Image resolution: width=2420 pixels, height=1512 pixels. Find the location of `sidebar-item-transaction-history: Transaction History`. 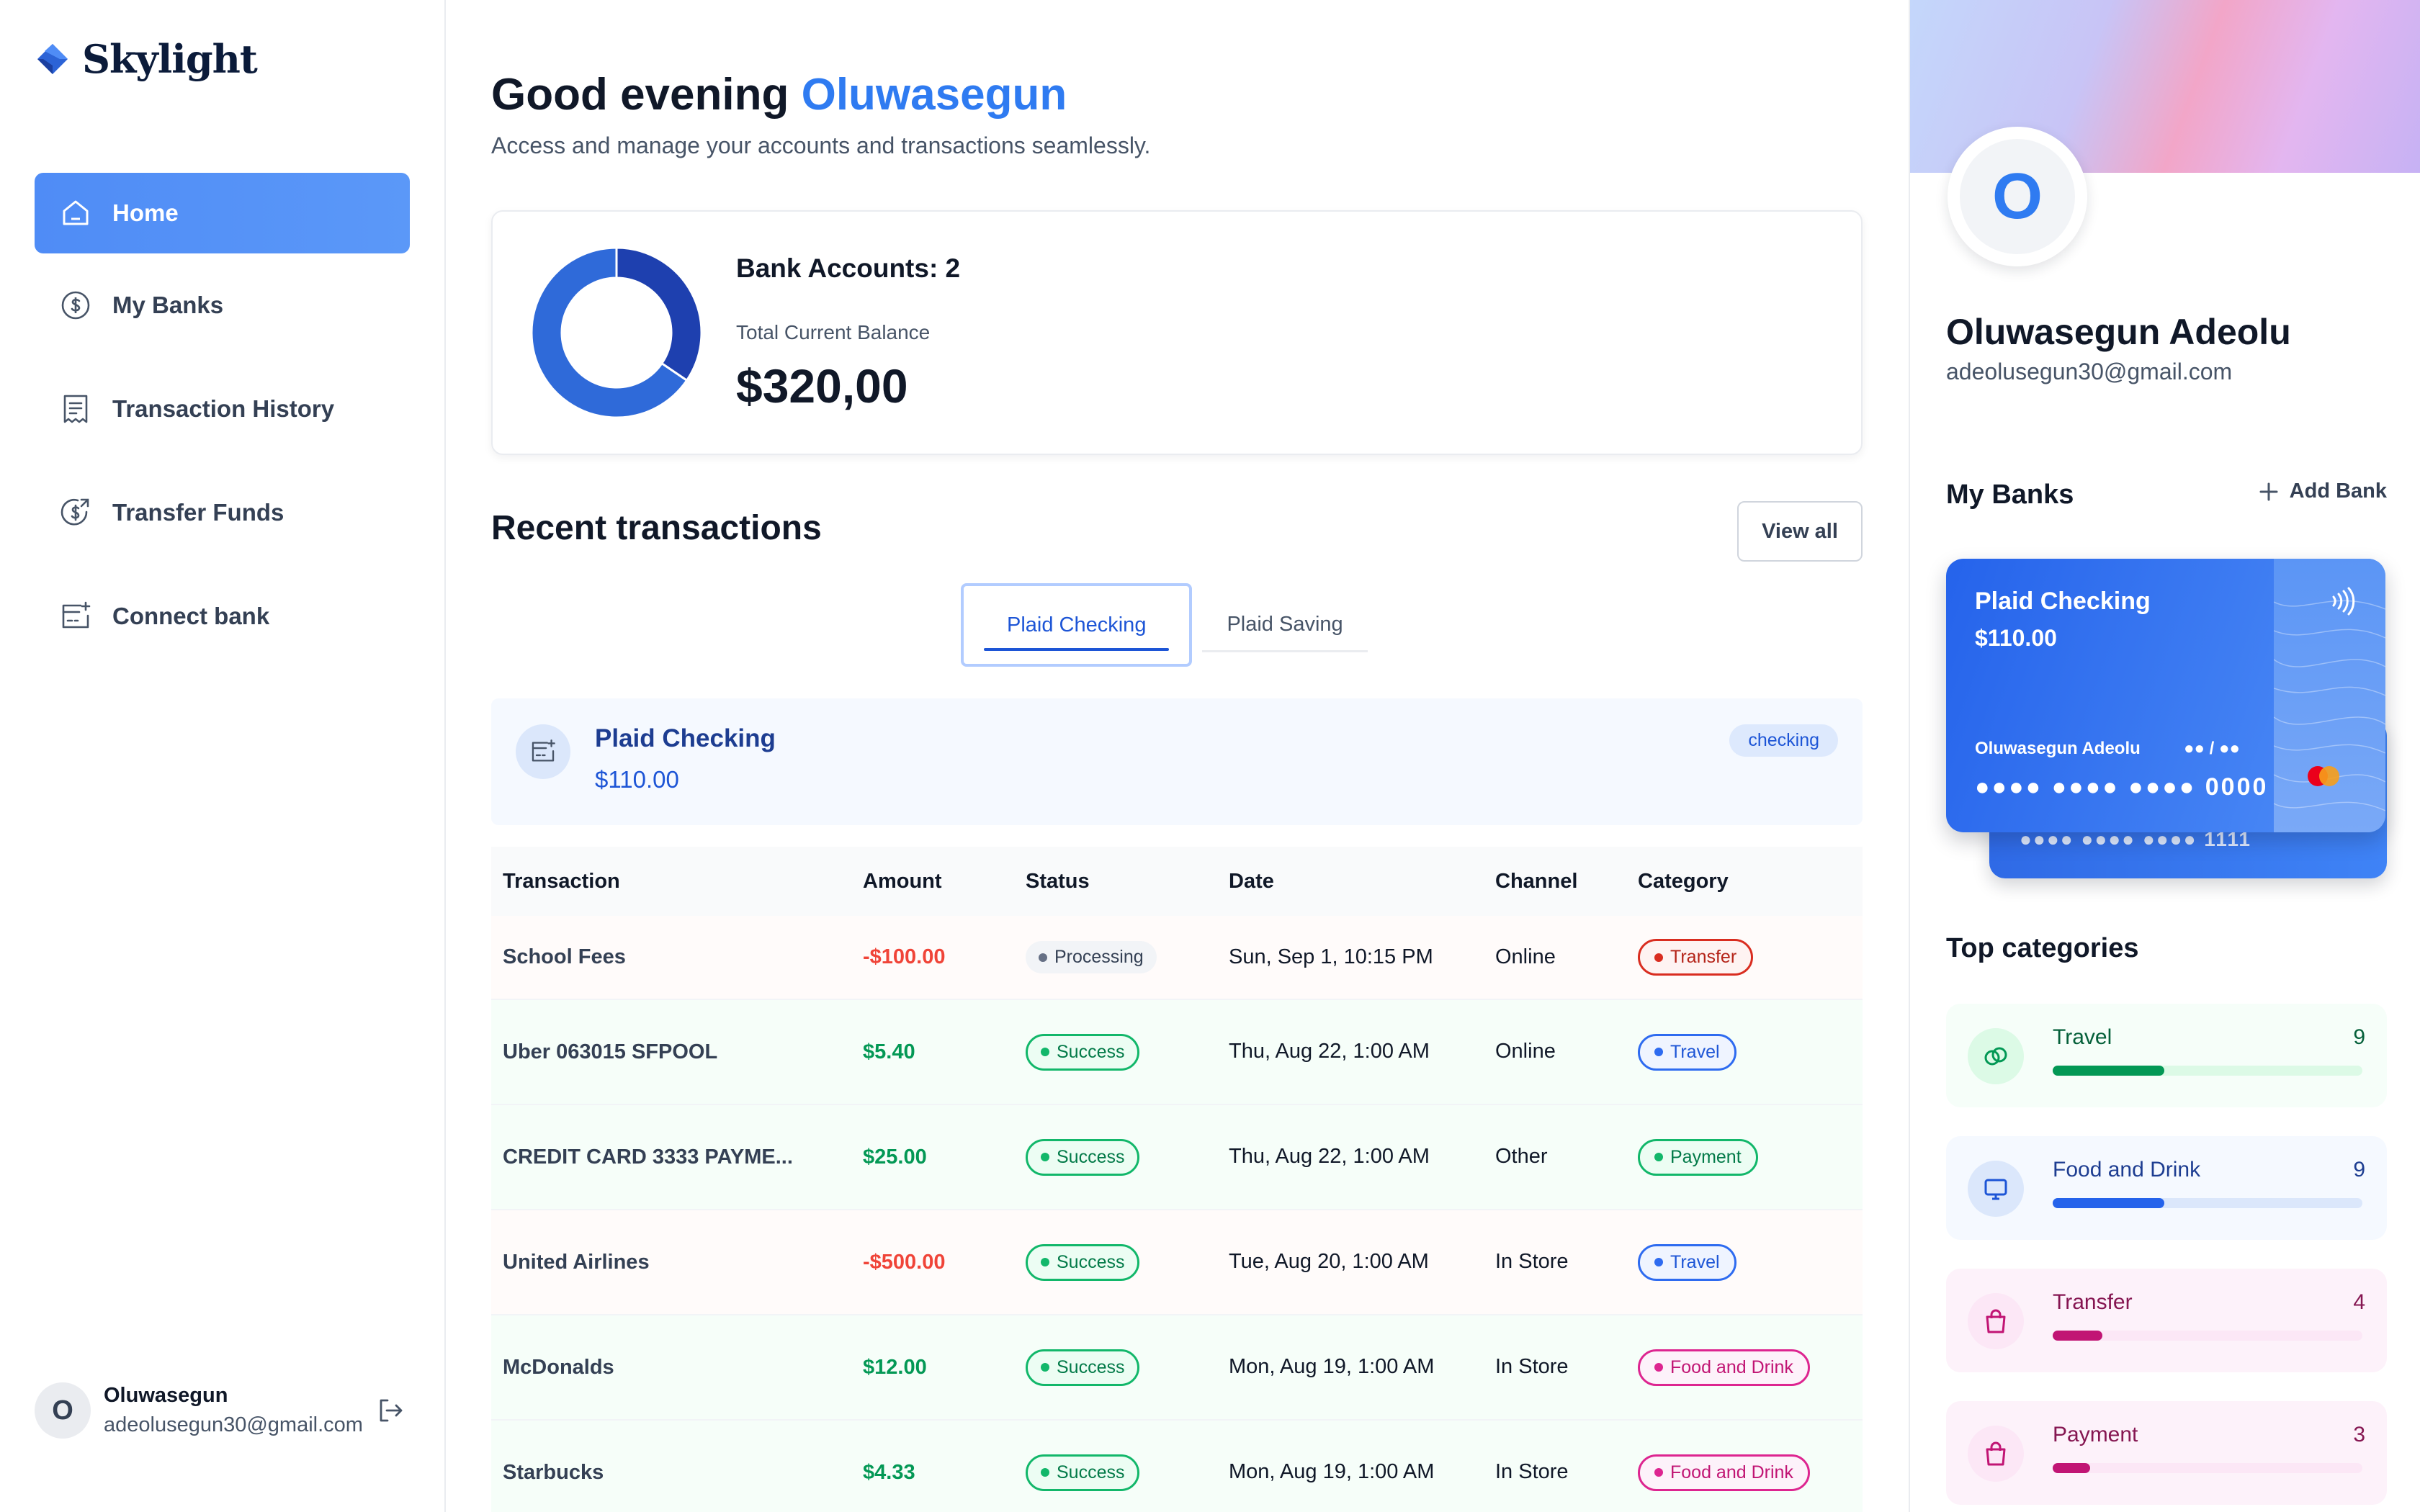

sidebar-item-transaction-history: Transaction History is located at coordinates (222, 409).